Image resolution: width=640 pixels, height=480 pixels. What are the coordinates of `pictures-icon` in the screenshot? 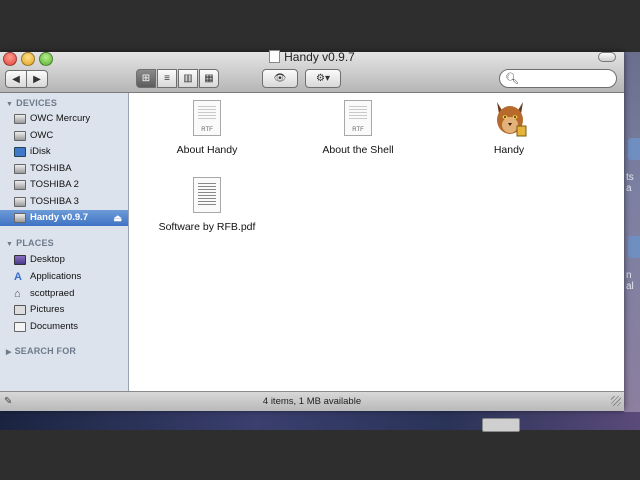 It's located at (20, 310).